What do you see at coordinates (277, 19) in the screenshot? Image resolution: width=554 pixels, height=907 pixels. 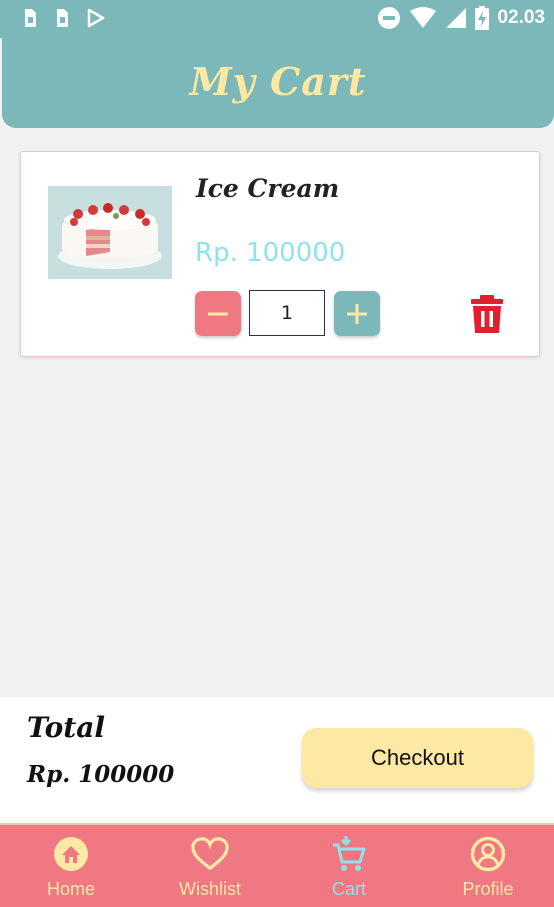 I see `status-bar: 02.03` at bounding box center [277, 19].